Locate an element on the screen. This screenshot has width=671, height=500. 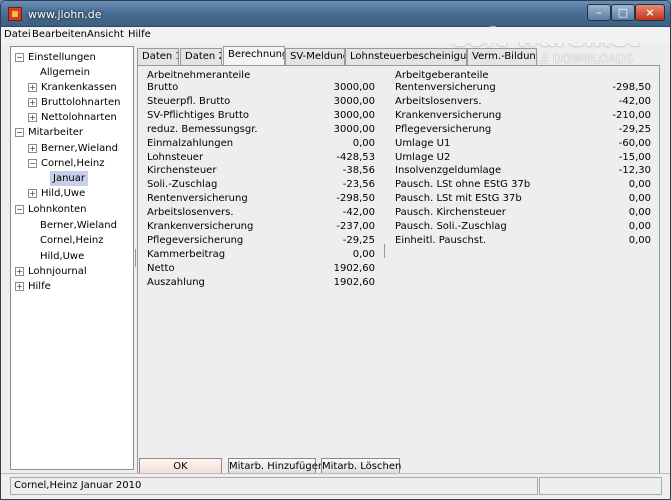
arbeitgeber-value: -210,00 is located at coordinates (631, 115).